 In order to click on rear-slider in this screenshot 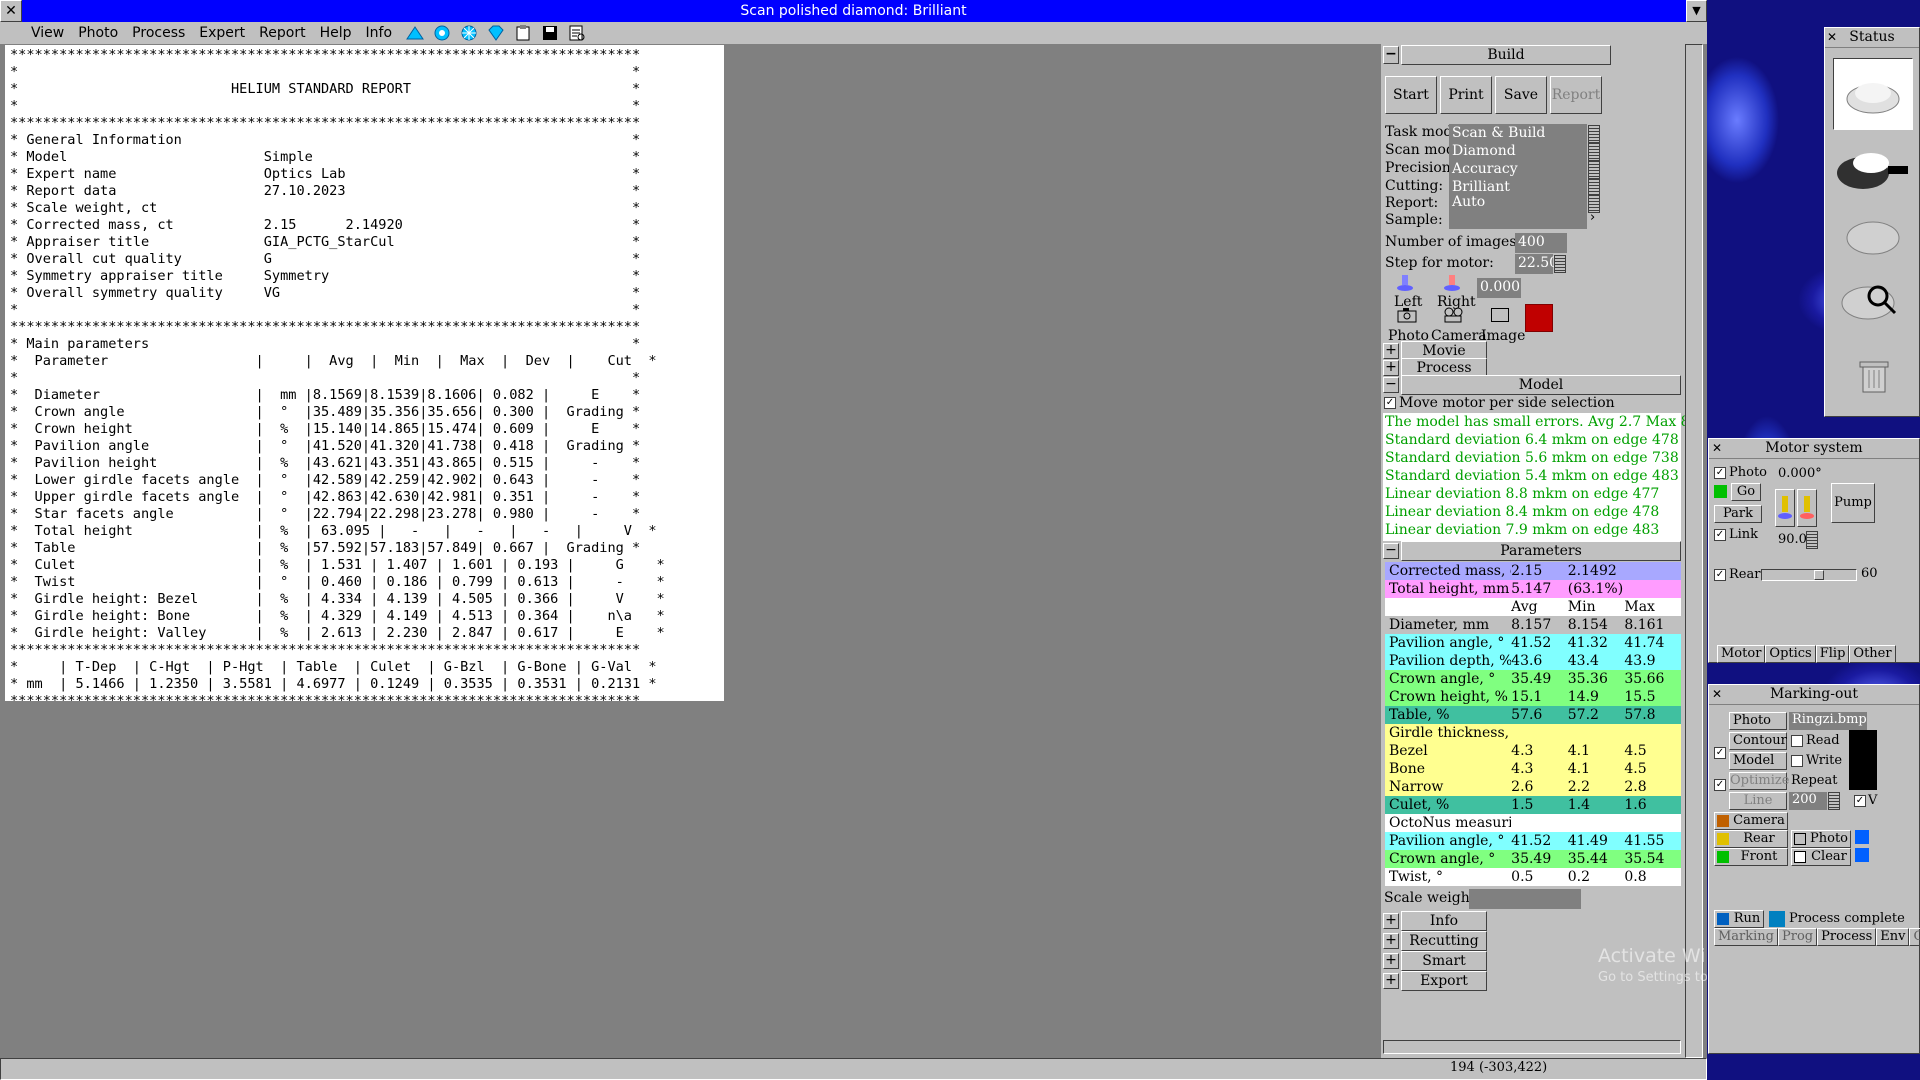, I will do `click(1809, 575)`.